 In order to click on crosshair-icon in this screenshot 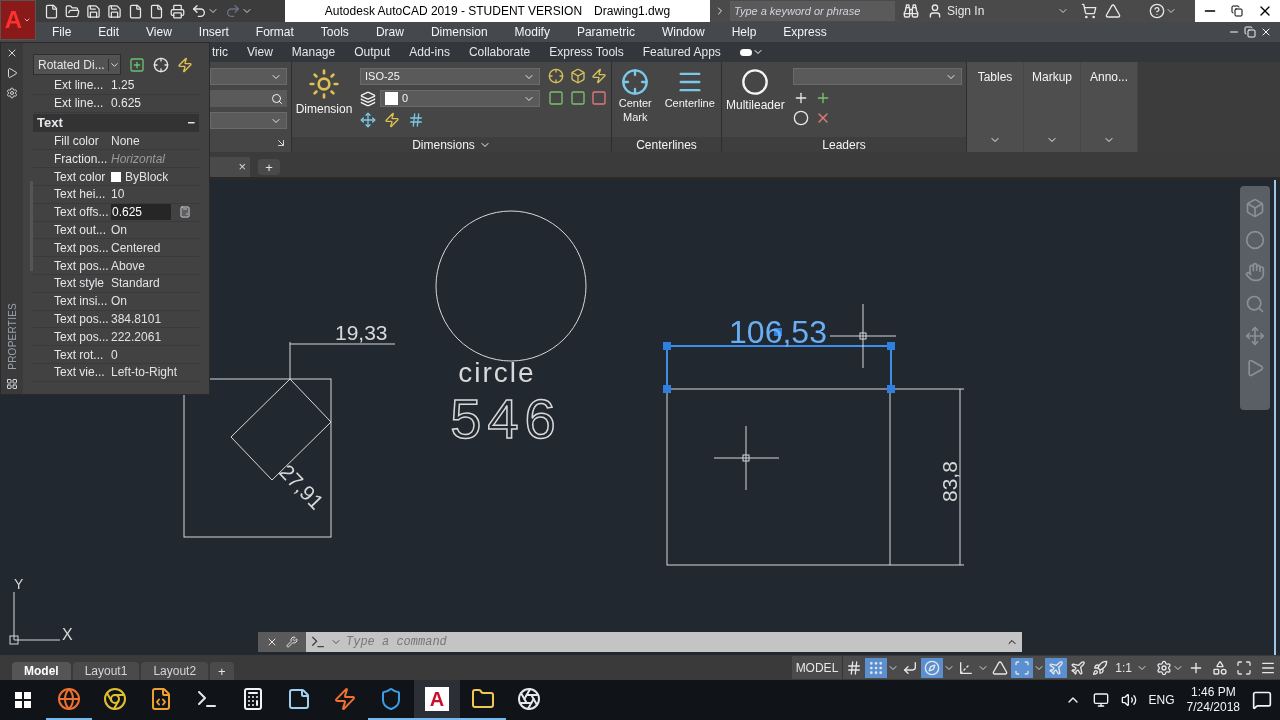, I will do `click(556, 76)`.